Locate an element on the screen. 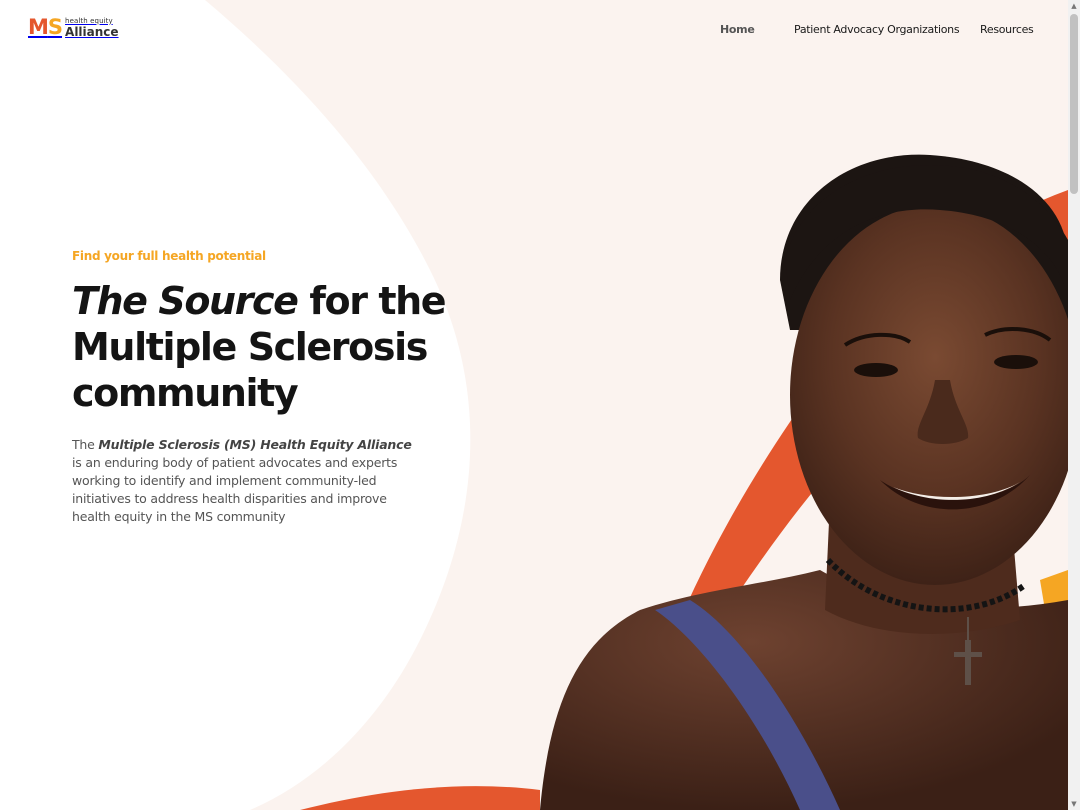 The height and width of the screenshot is (810, 1080). headline-line1-rest: for the is located at coordinates (371, 301).